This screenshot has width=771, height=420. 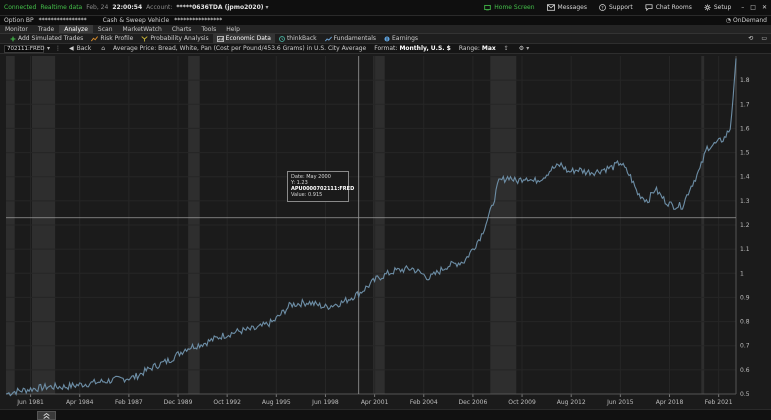 What do you see at coordinates (745, 153) in the screenshot?
I see `y-tick-label: 1.5` at bounding box center [745, 153].